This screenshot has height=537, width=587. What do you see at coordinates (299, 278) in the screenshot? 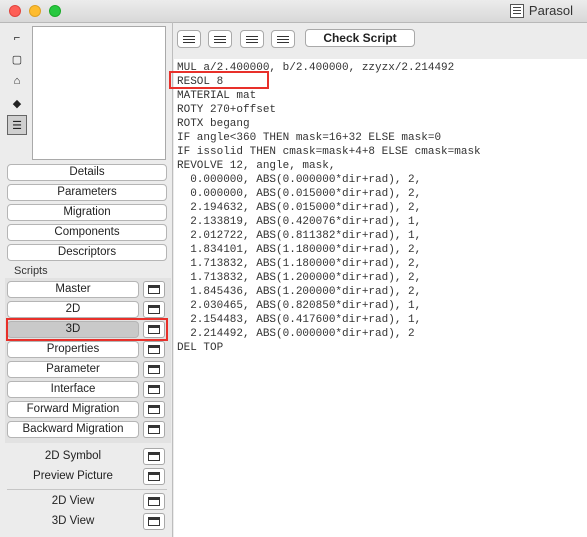
I see `code-line: 1.713832, ABS(1.200000*dir+rad), 2,` at bounding box center [299, 278].